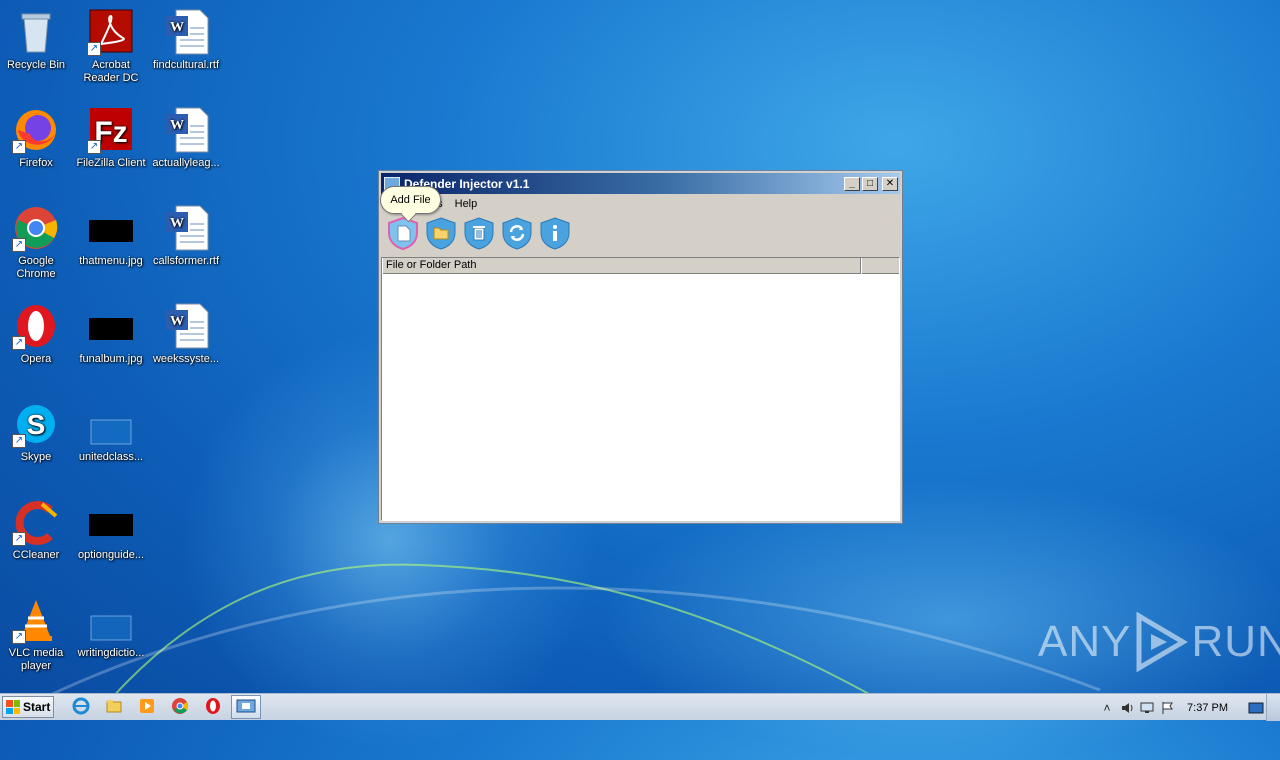 The image size is (1280, 760). I want to click on close-button: ✕, so click(890, 183).